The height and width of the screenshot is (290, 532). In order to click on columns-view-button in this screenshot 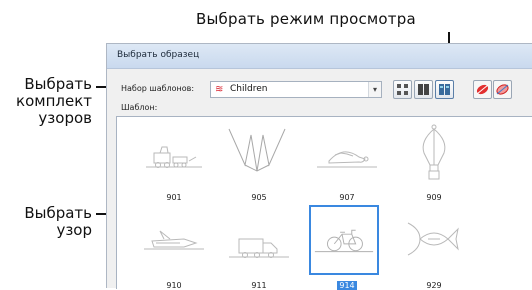, I will do `click(423, 89)`.